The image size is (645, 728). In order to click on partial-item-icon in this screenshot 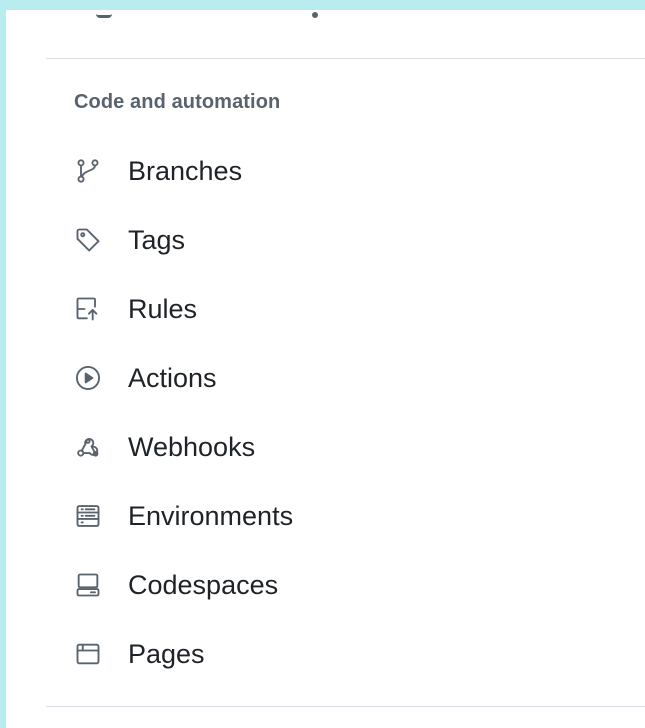, I will do `click(104, 15)`.